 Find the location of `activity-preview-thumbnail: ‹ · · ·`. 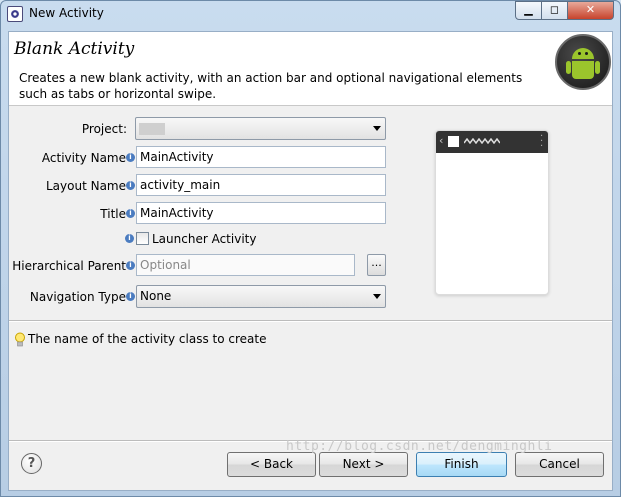

activity-preview-thumbnail: ‹ · · · is located at coordinates (492, 212).